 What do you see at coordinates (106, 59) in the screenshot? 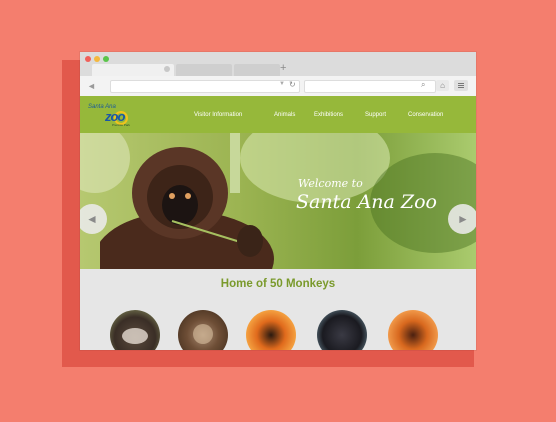
I see `maximize-window-button` at bounding box center [106, 59].